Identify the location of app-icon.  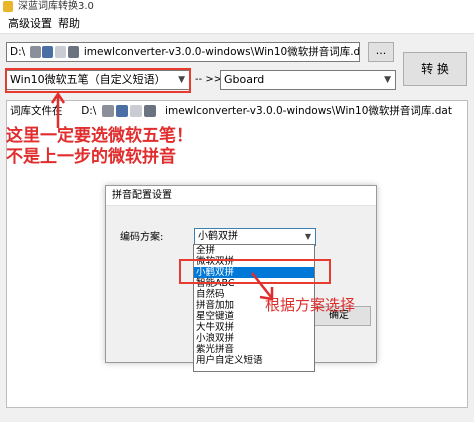
(8, 6).